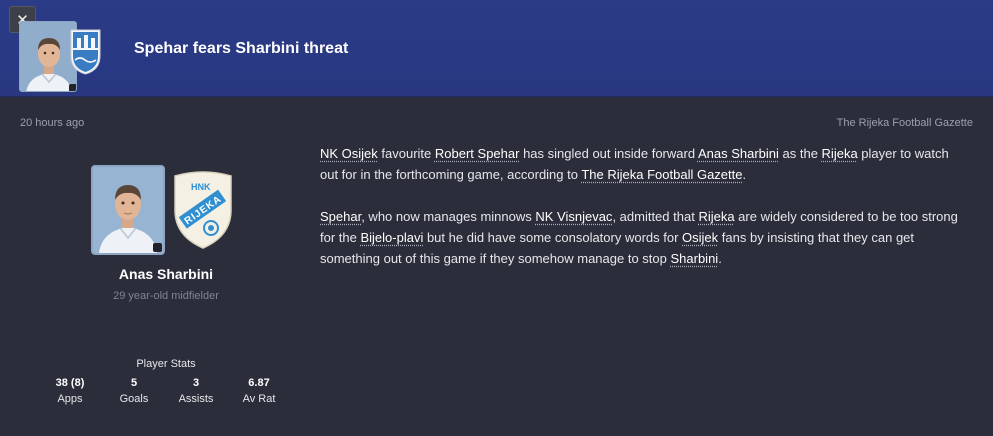 This screenshot has width=993, height=436. I want to click on news-source: The Rijeka Football Gazette, so click(905, 123).